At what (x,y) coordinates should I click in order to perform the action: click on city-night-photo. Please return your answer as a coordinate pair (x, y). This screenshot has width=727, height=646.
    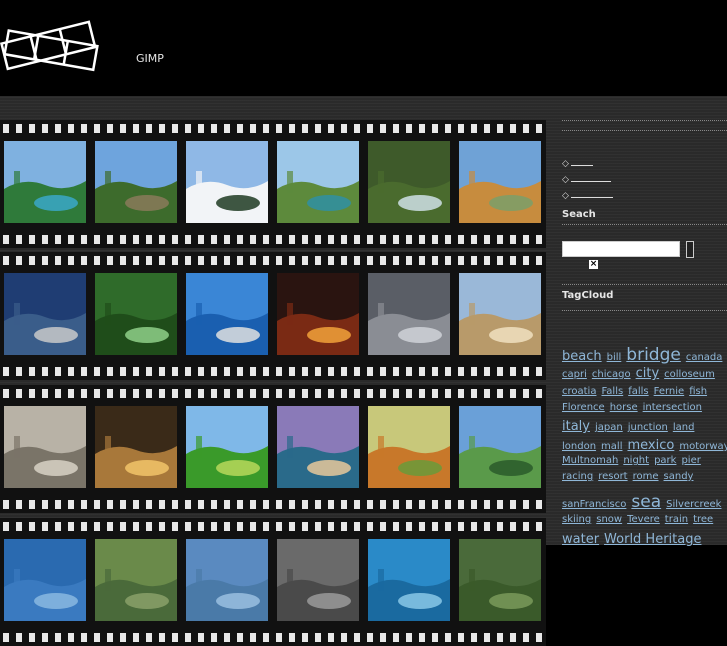
    Looking at the image, I should click on (318, 314).